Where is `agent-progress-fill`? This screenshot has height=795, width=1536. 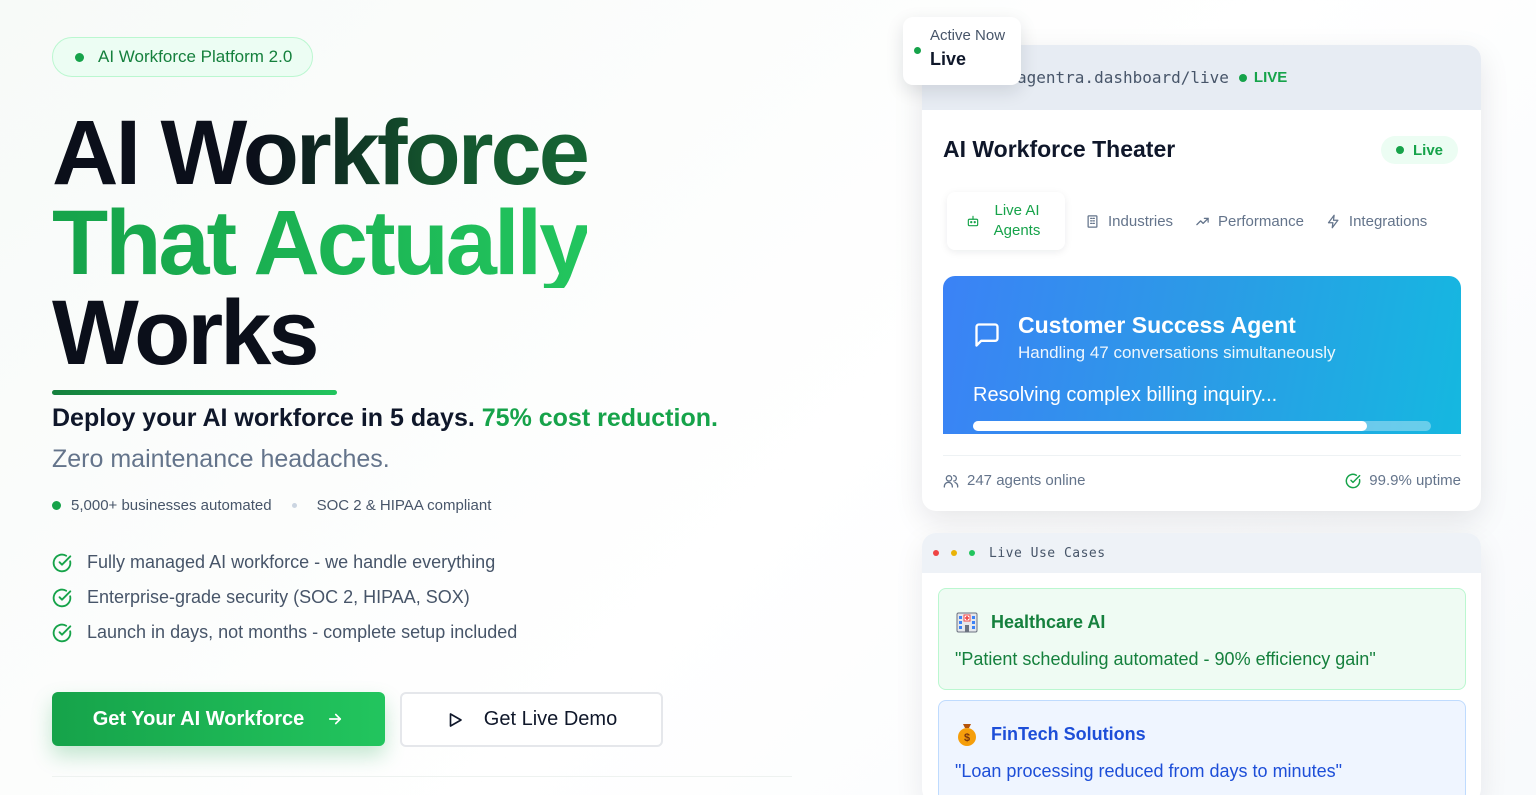
agent-progress-fill is located at coordinates (1170, 426).